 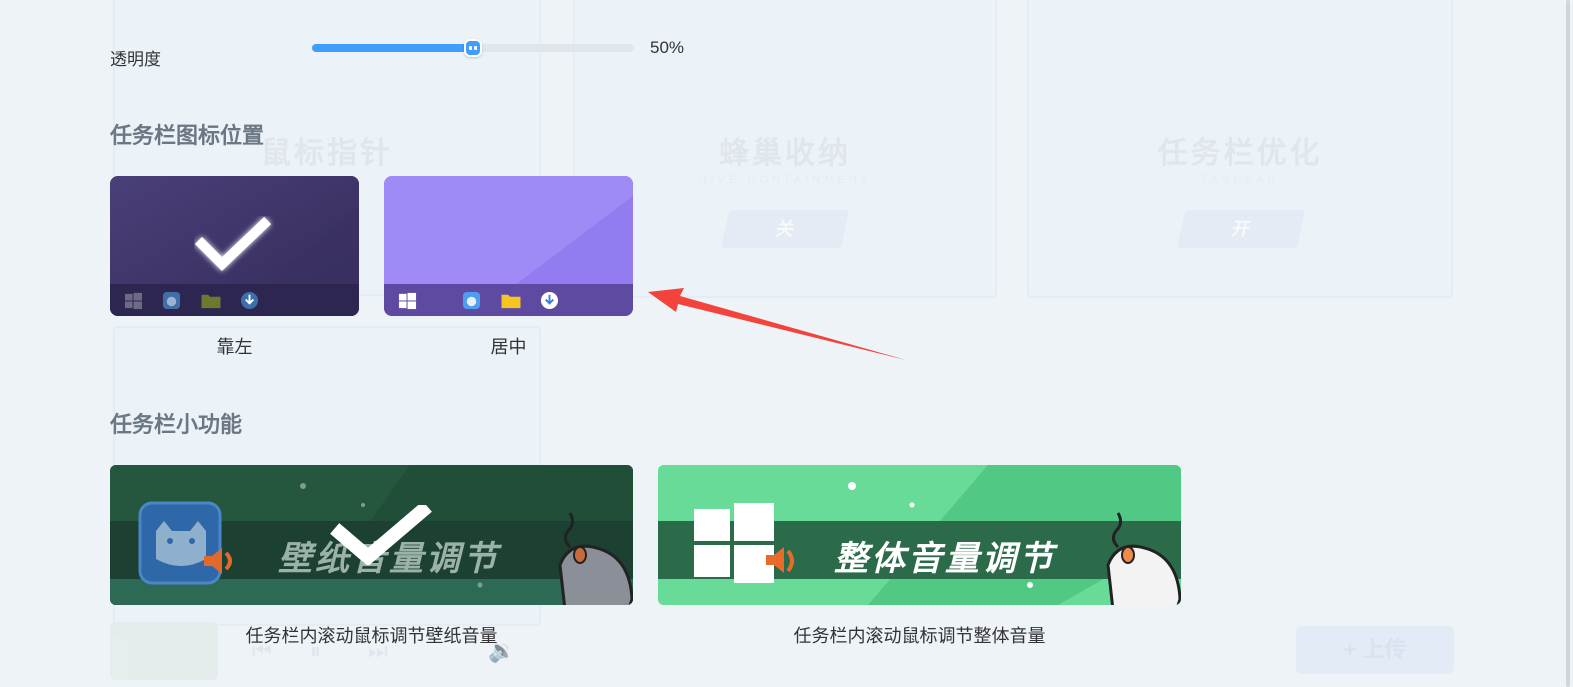 What do you see at coordinates (508, 347) in the screenshot?
I see `position-center-label: 居中` at bounding box center [508, 347].